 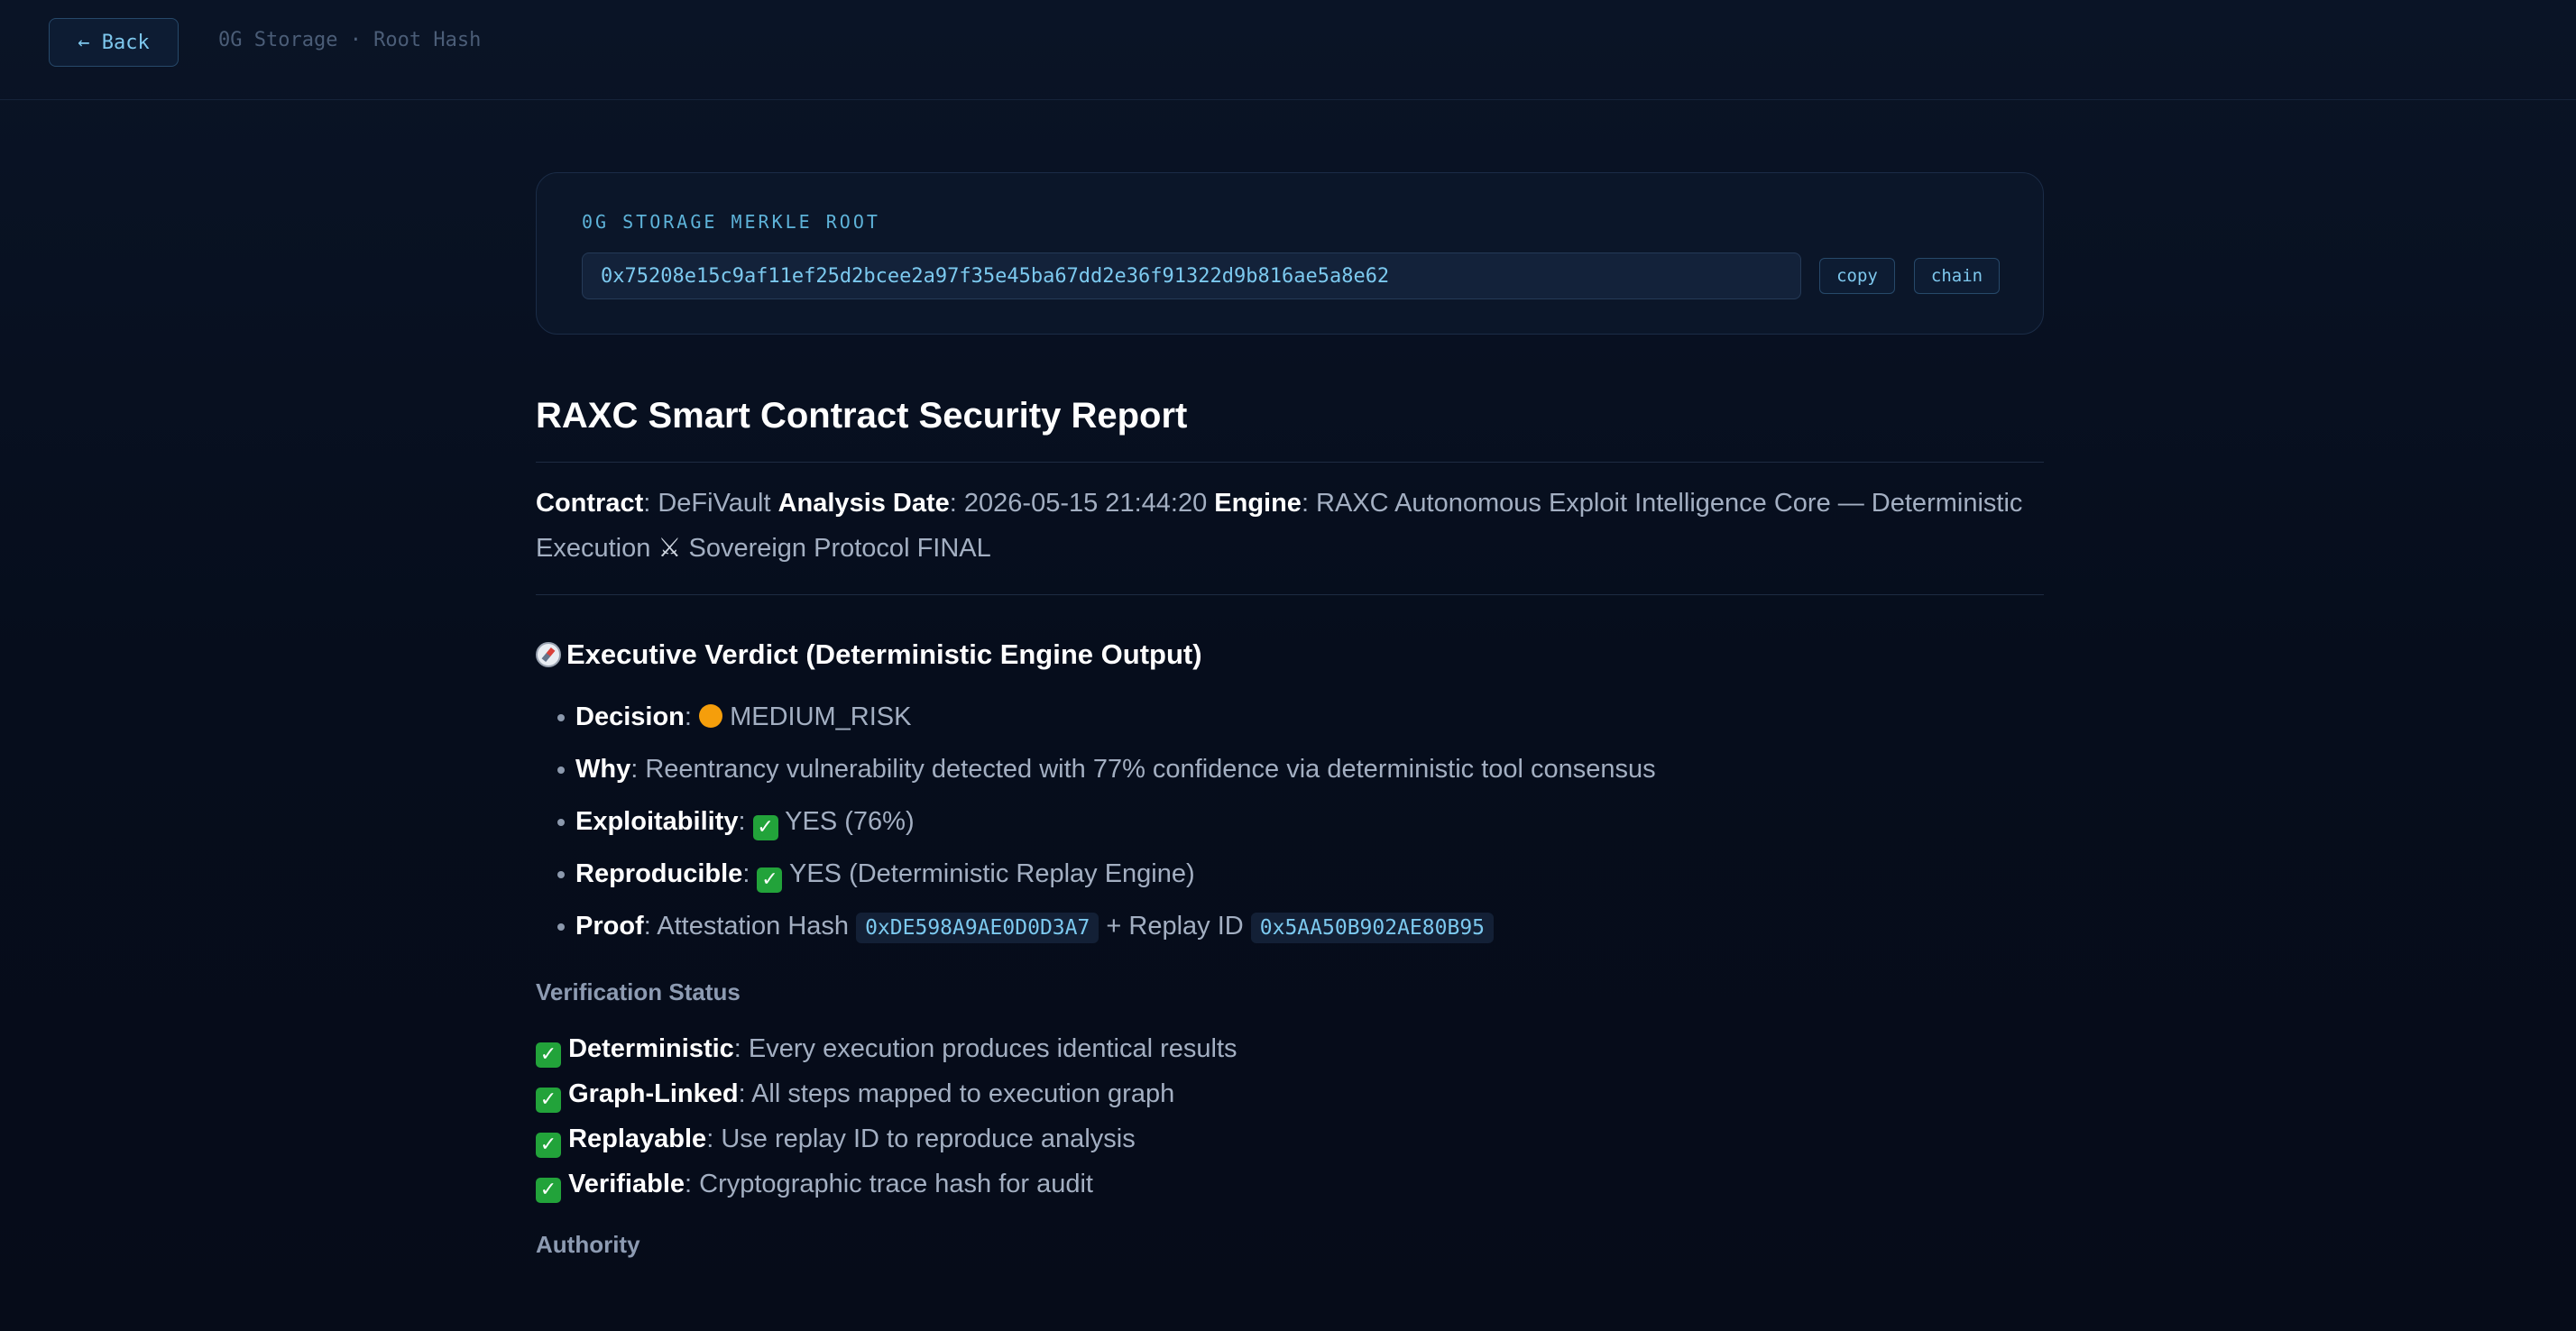 What do you see at coordinates (588, 1244) in the screenshot?
I see `authority-heading: Authority` at bounding box center [588, 1244].